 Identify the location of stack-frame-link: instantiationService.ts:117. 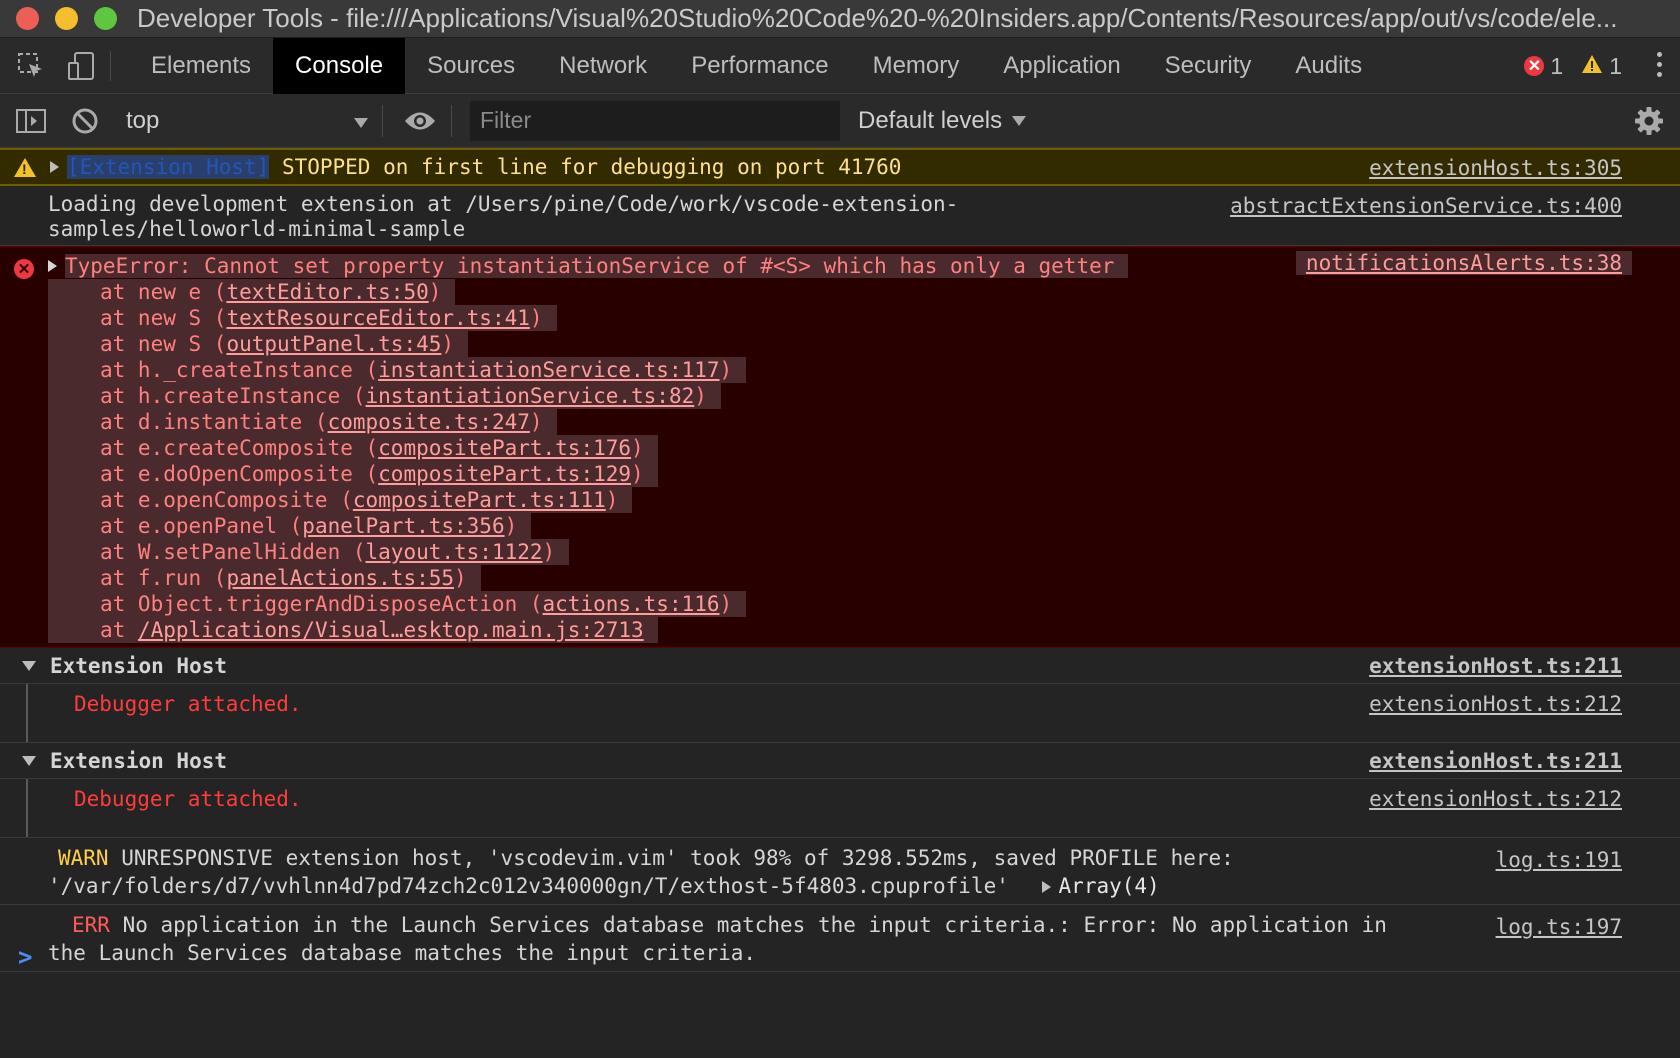
(548, 370).